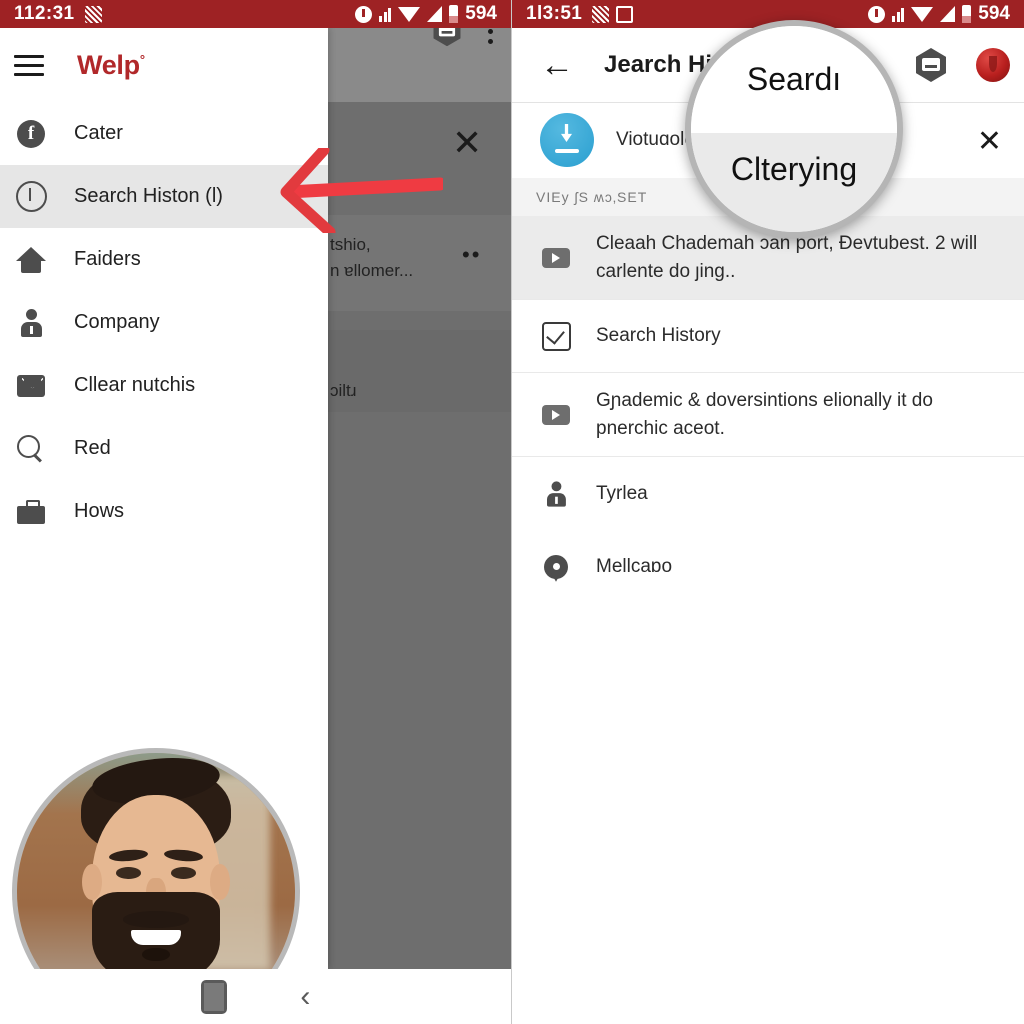 The width and height of the screenshot is (1024, 1024). What do you see at coordinates (31, 134) in the screenshot?
I see `facebook-circle-icon: f` at bounding box center [31, 134].